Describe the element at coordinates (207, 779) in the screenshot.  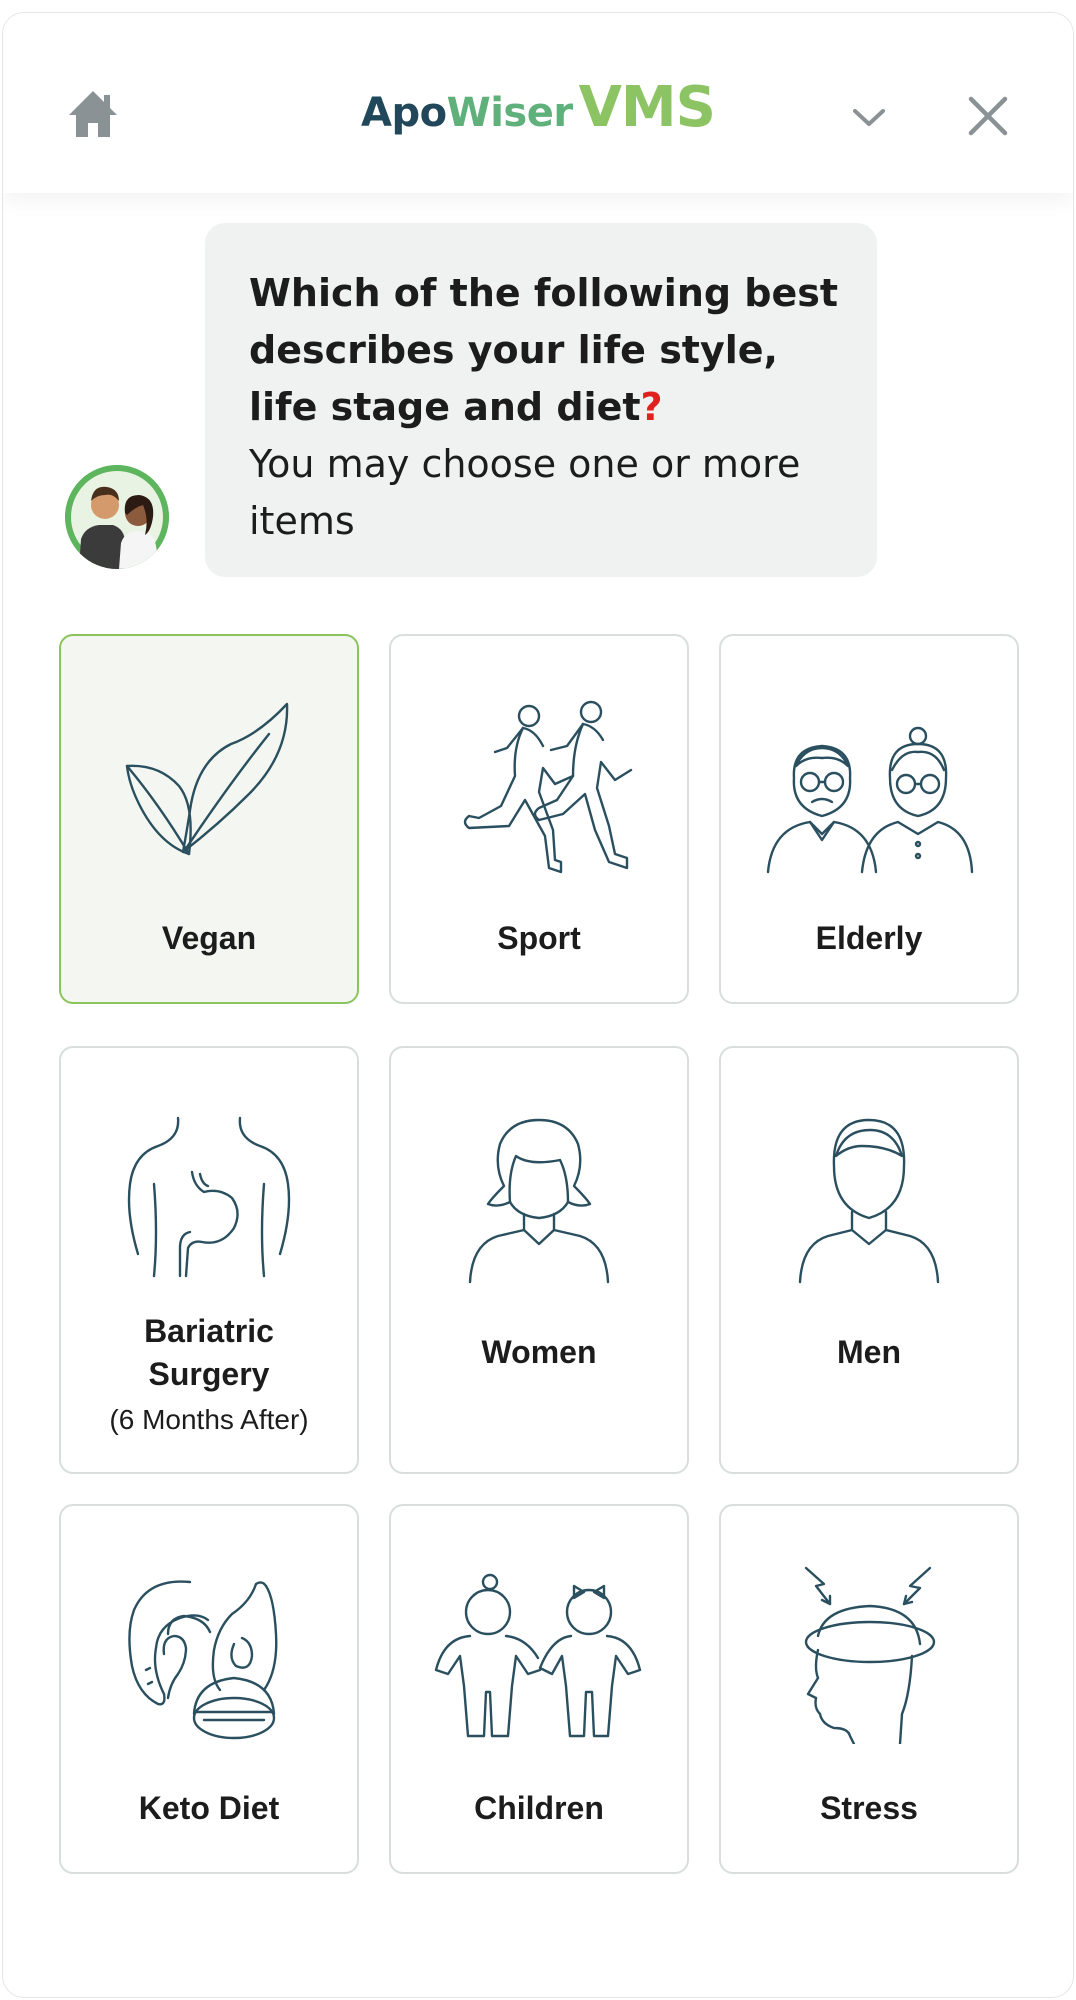
I see `leaf-icon` at that location.